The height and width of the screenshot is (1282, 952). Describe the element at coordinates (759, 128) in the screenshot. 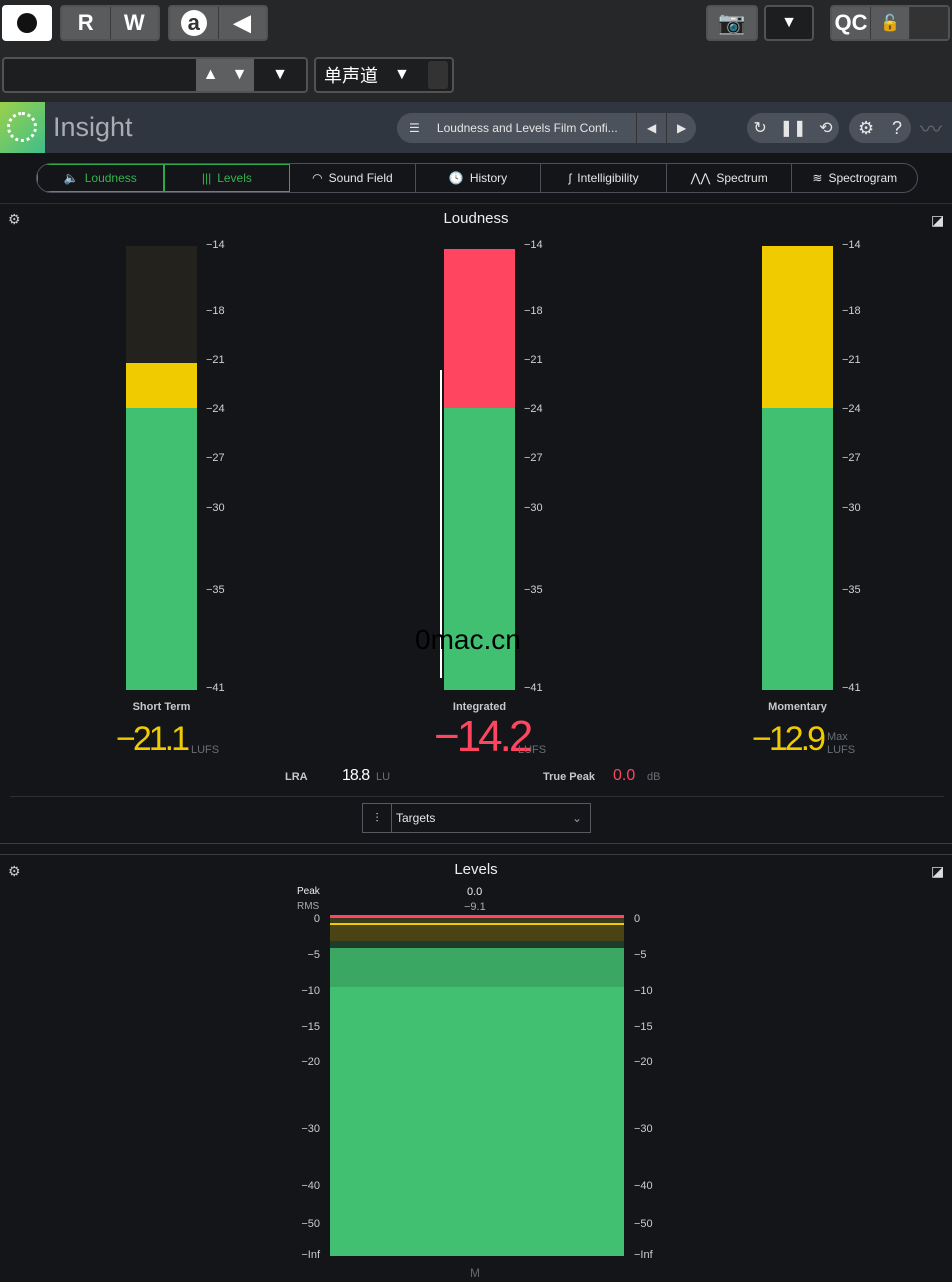

I see `loop-icon: ↻` at that location.